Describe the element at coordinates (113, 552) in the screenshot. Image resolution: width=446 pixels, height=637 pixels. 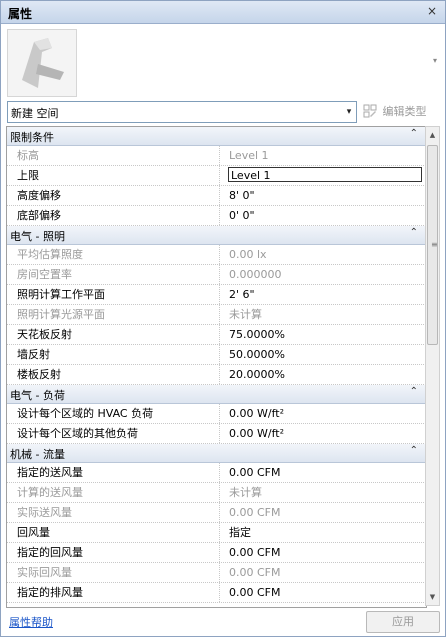
I see `property-name: 指定的回风量` at that location.